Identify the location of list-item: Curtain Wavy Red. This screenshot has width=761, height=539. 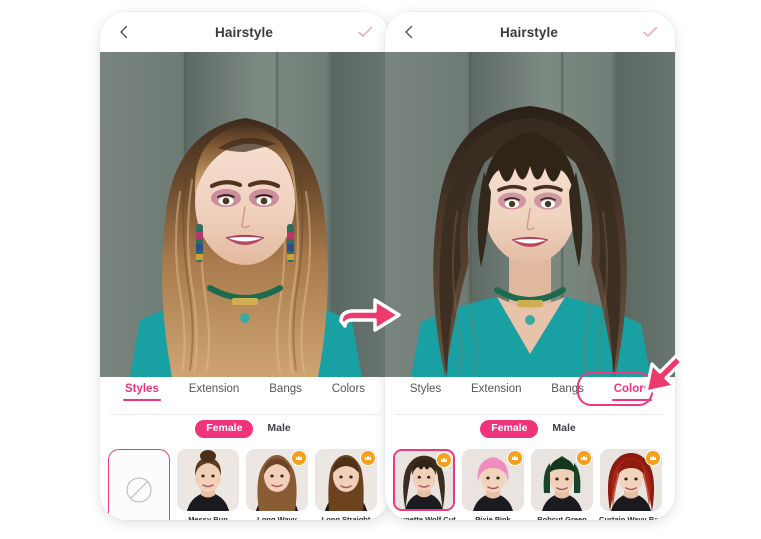
(631, 484).